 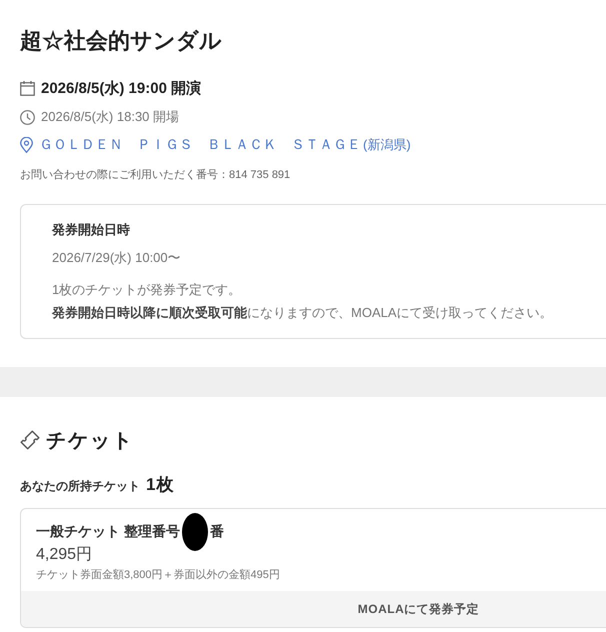 I want to click on ticket-status: MOALAにて発券予定, so click(x=419, y=609).